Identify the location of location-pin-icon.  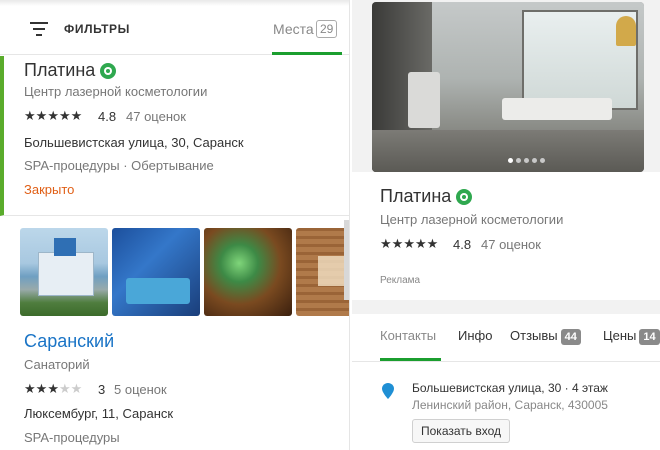
(388, 391).